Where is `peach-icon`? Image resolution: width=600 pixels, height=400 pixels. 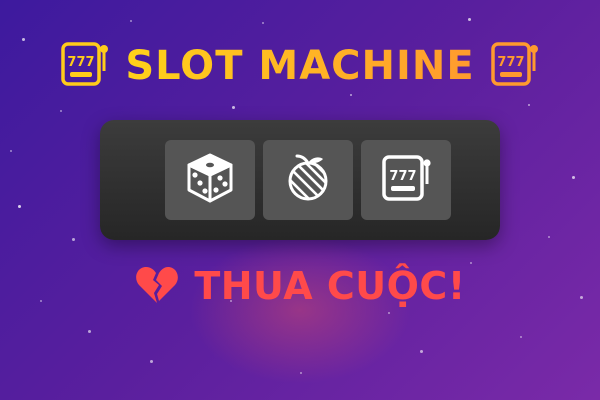 peach-icon is located at coordinates (308, 180).